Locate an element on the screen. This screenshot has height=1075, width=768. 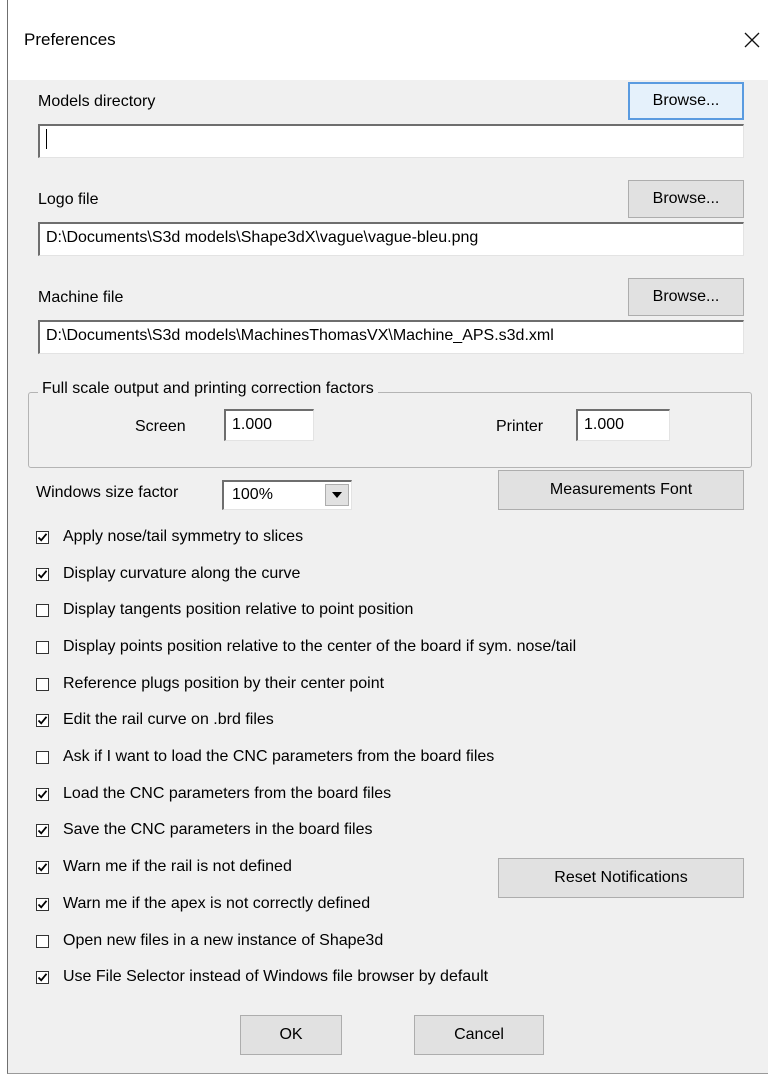
windows-size-label: Windows size factor is located at coordinates (107, 492).